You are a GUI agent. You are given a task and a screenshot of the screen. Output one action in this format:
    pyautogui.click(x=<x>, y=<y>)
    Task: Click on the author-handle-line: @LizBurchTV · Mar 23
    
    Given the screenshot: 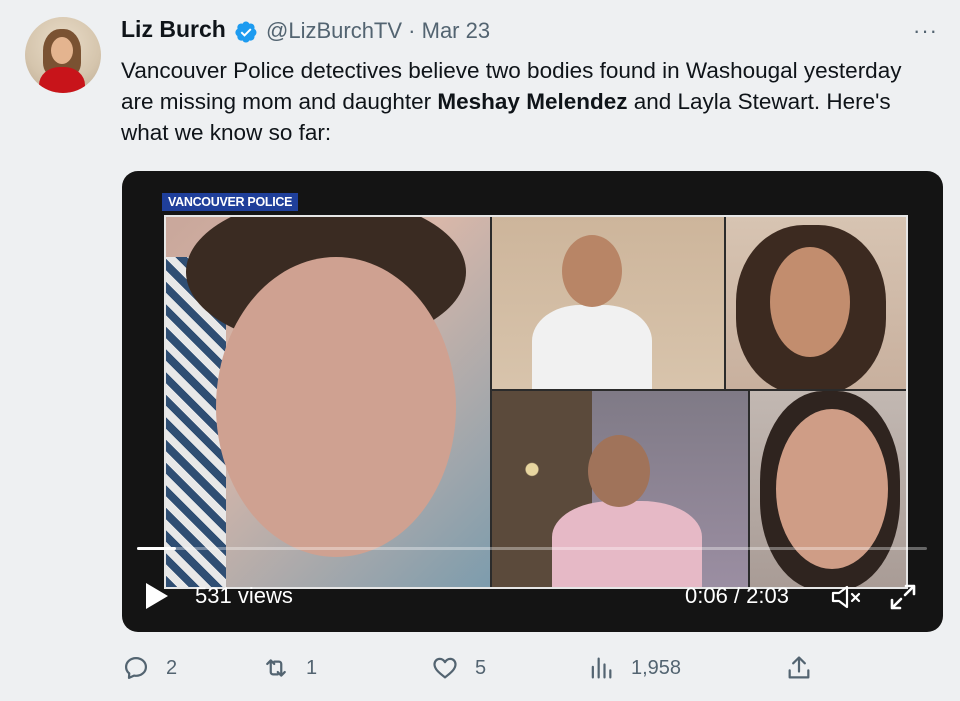 What is the action you would take?
    pyautogui.click(x=378, y=31)
    